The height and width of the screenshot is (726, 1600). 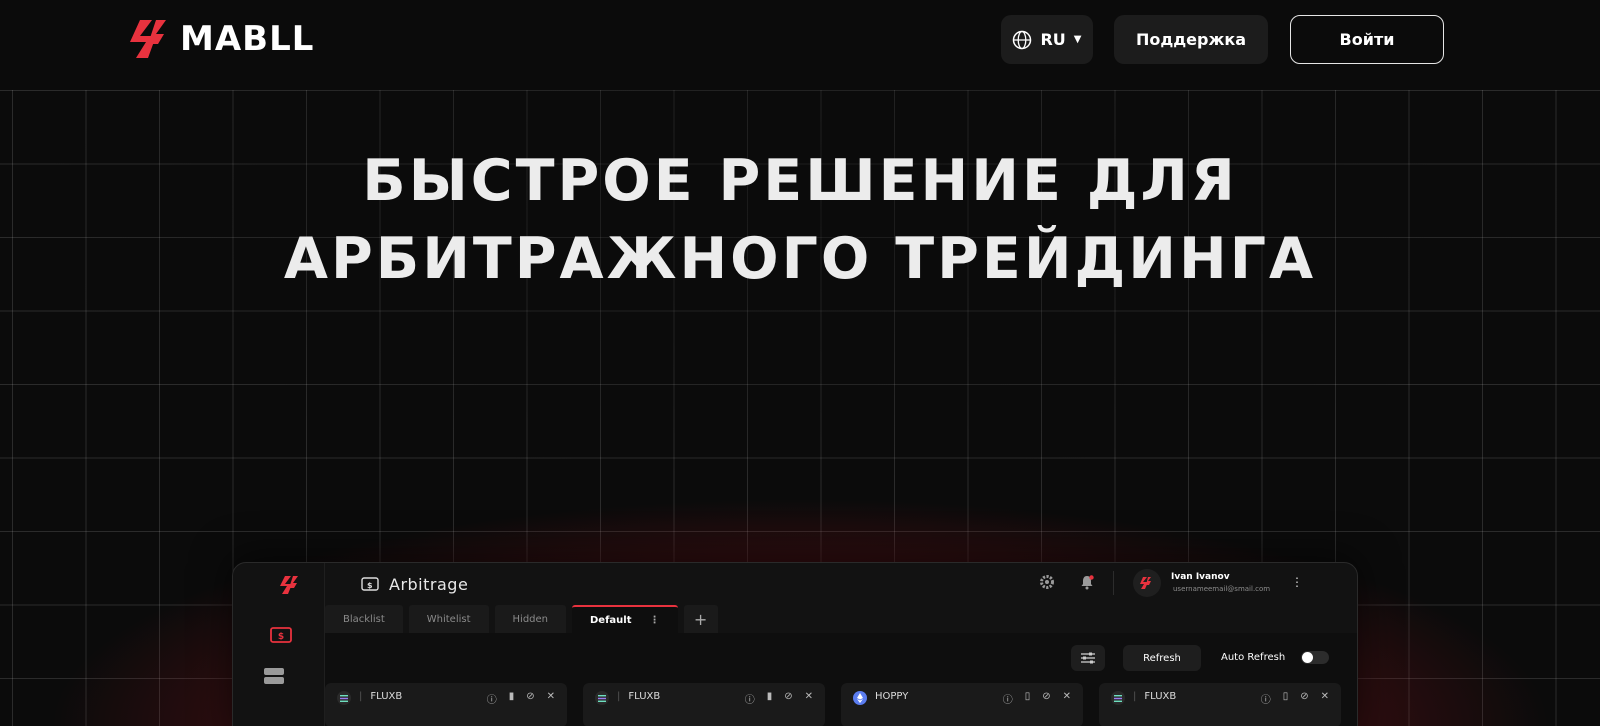 I want to click on tab-default-label: Default, so click(x=611, y=620).